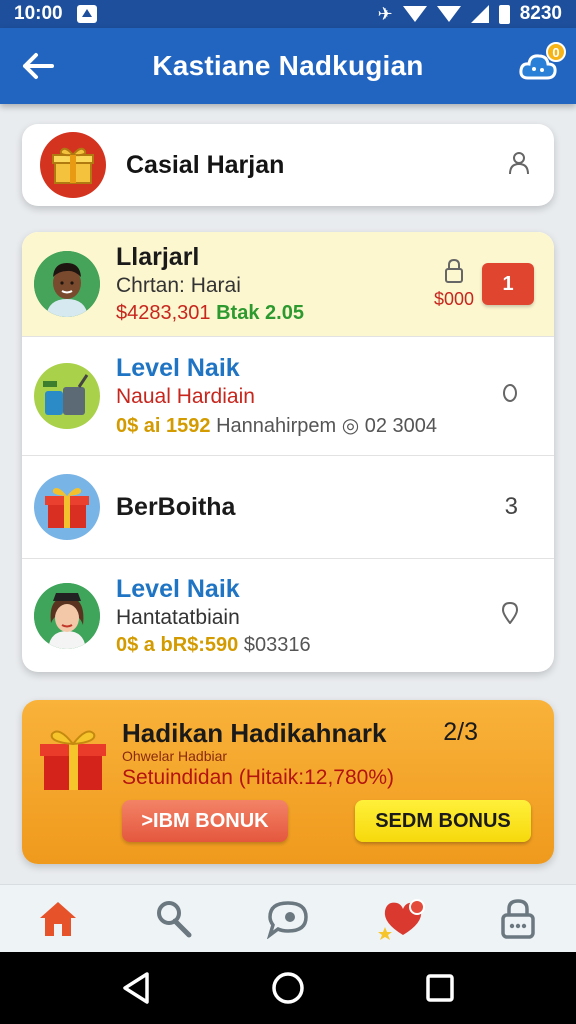  What do you see at coordinates (540, 13) in the screenshot?
I see `status-time-right: 8230` at bounding box center [540, 13].